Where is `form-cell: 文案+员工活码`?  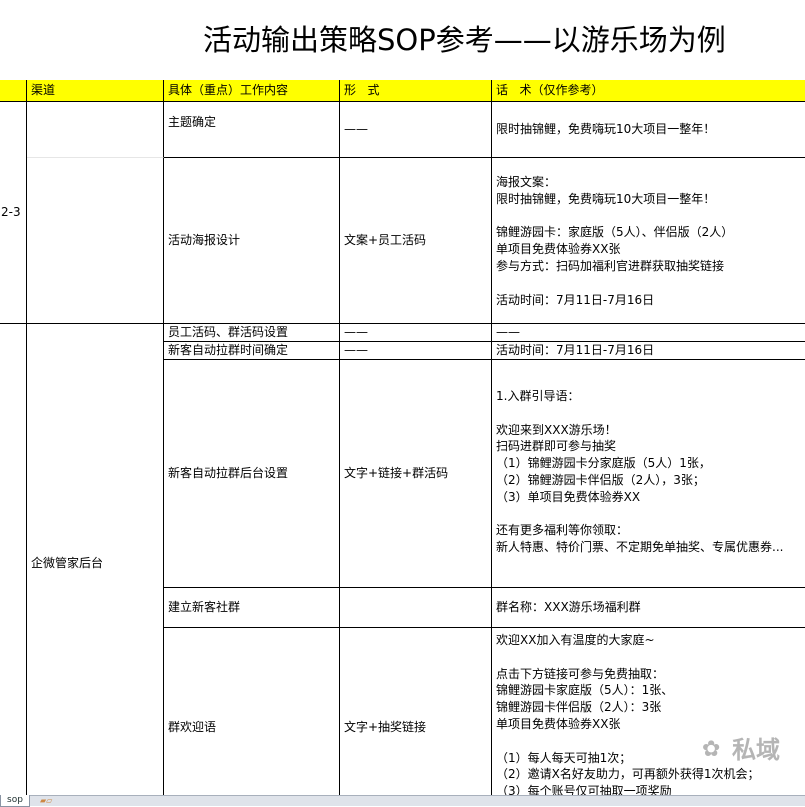 form-cell: 文案+员工活码 is located at coordinates (416, 241).